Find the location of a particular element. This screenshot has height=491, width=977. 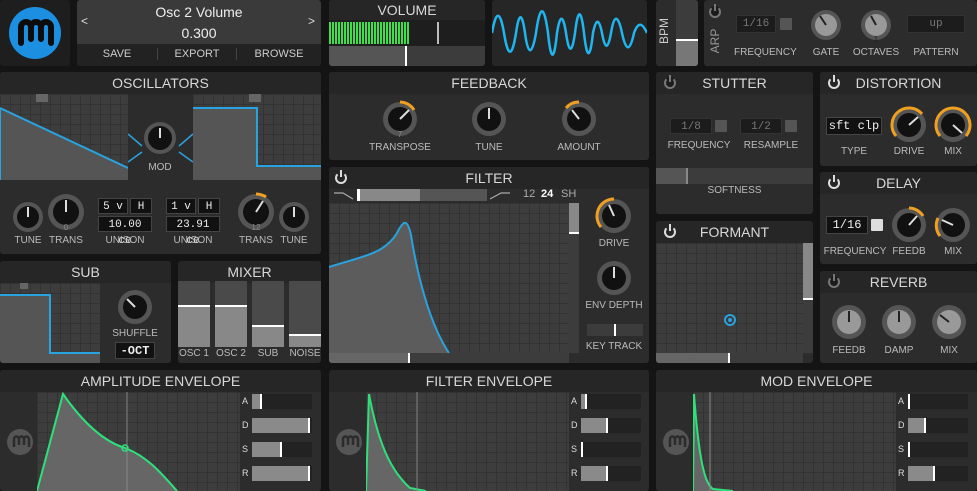

distortion-drive-knob is located at coordinates (909, 125).